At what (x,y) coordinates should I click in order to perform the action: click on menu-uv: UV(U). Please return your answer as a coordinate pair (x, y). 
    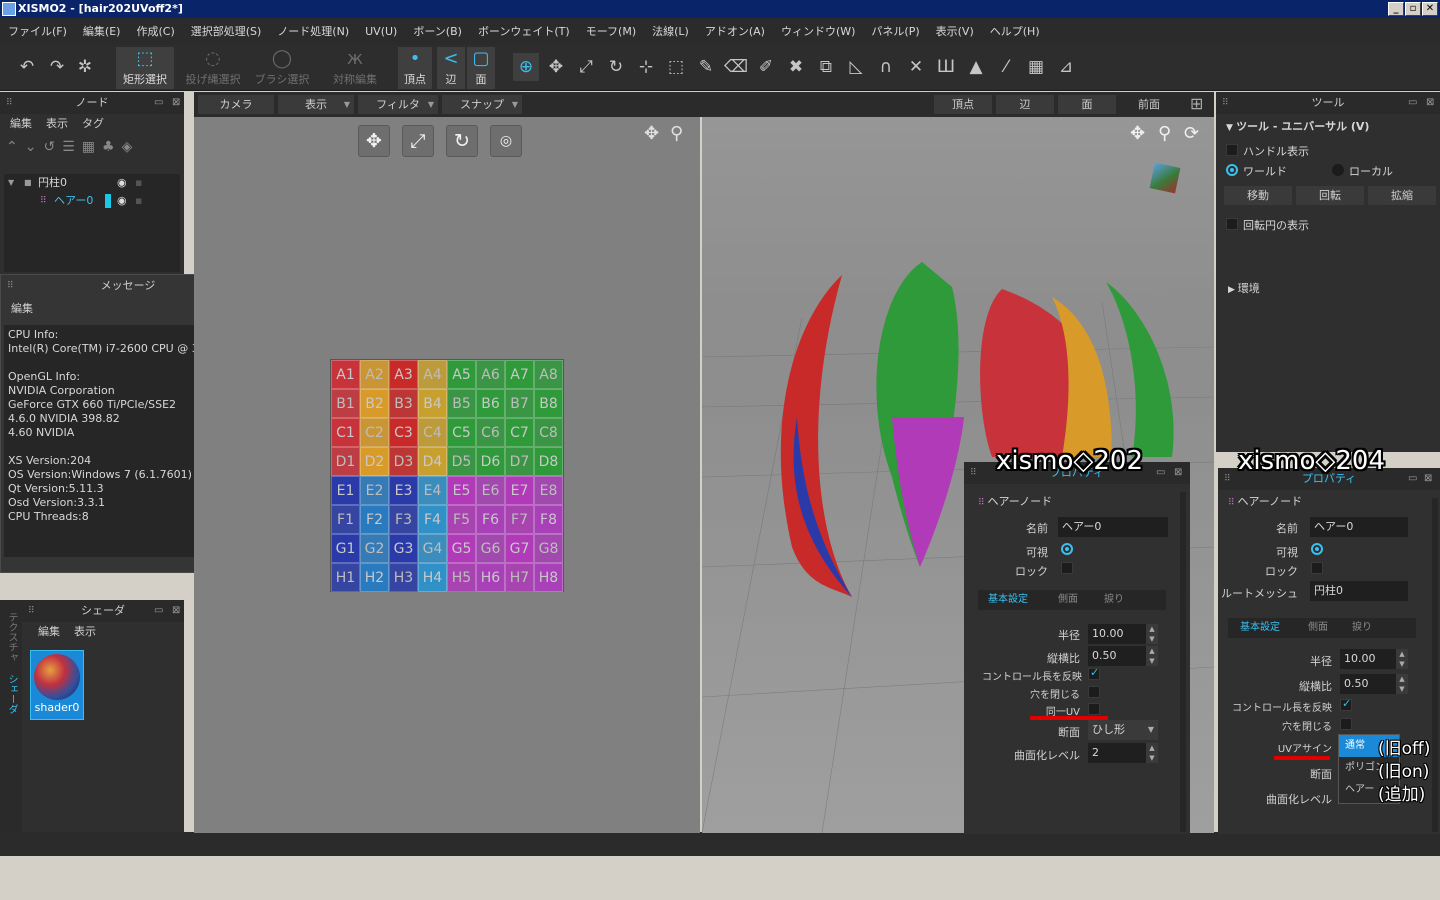
    Looking at the image, I should click on (381, 31).